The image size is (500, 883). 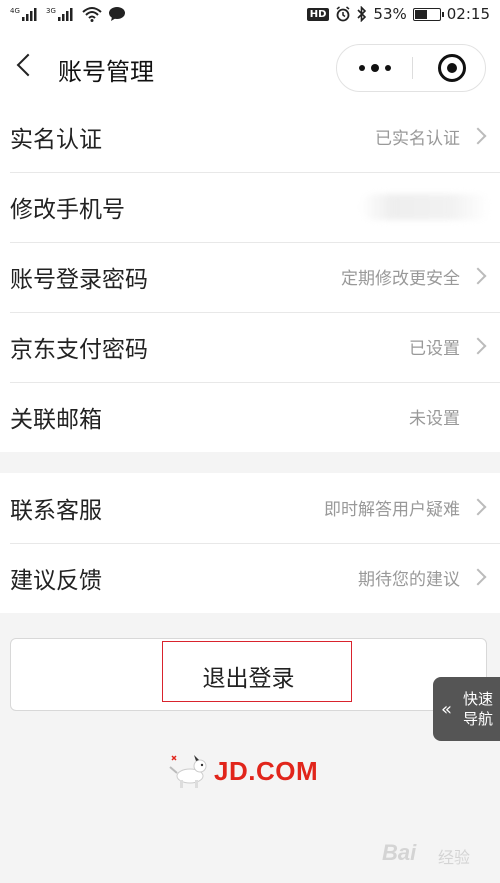 What do you see at coordinates (452, 68) in the screenshot?
I see `target-icon` at bounding box center [452, 68].